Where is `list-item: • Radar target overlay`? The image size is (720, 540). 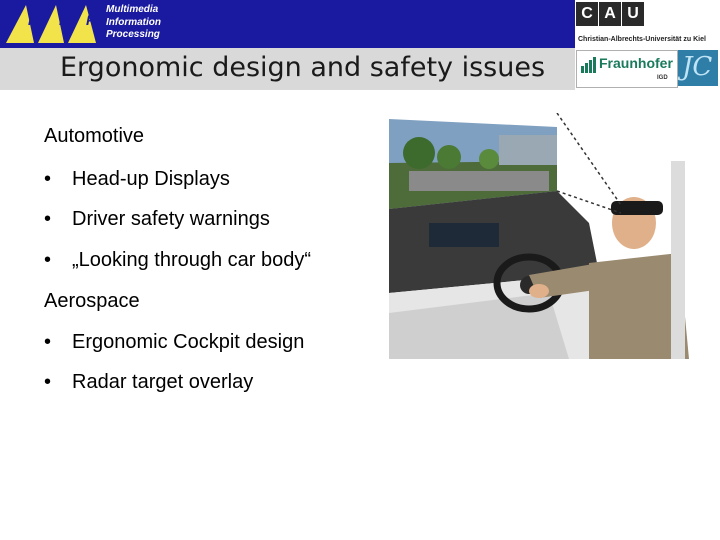
list-item: • Radar target overlay is located at coordinates (148, 382).